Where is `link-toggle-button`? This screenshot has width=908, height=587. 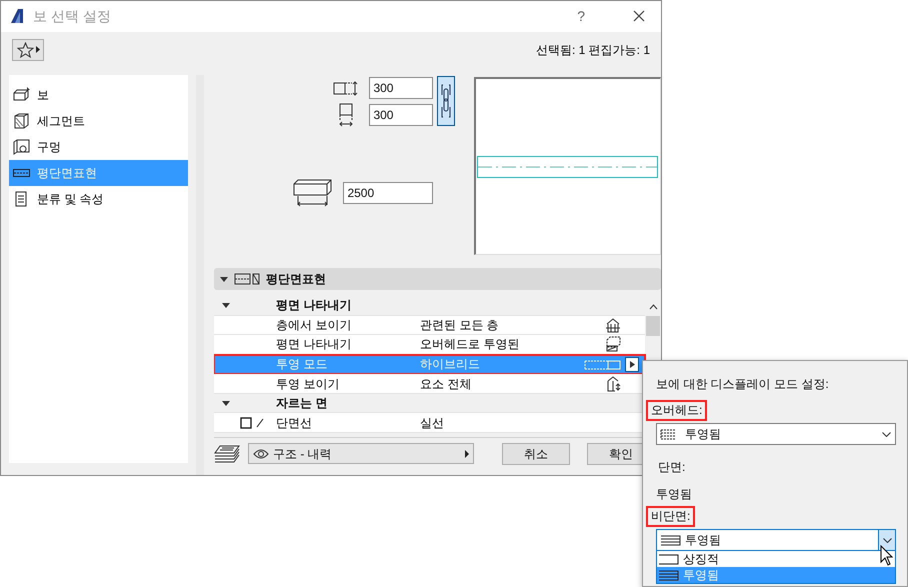 link-toggle-button is located at coordinates (446, 101).